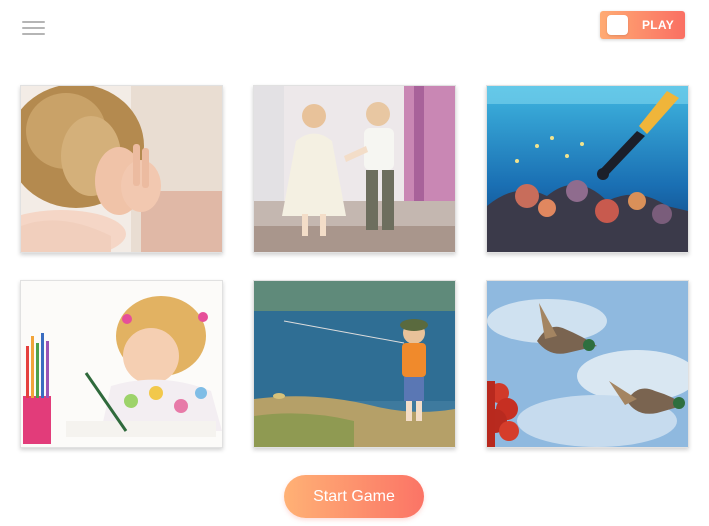 This screenshot has height=526, width=709. What do you see at coordinates (658, 25) in the screenshot?
I see `play-label: PLAY` at bounding box center [658, 25].